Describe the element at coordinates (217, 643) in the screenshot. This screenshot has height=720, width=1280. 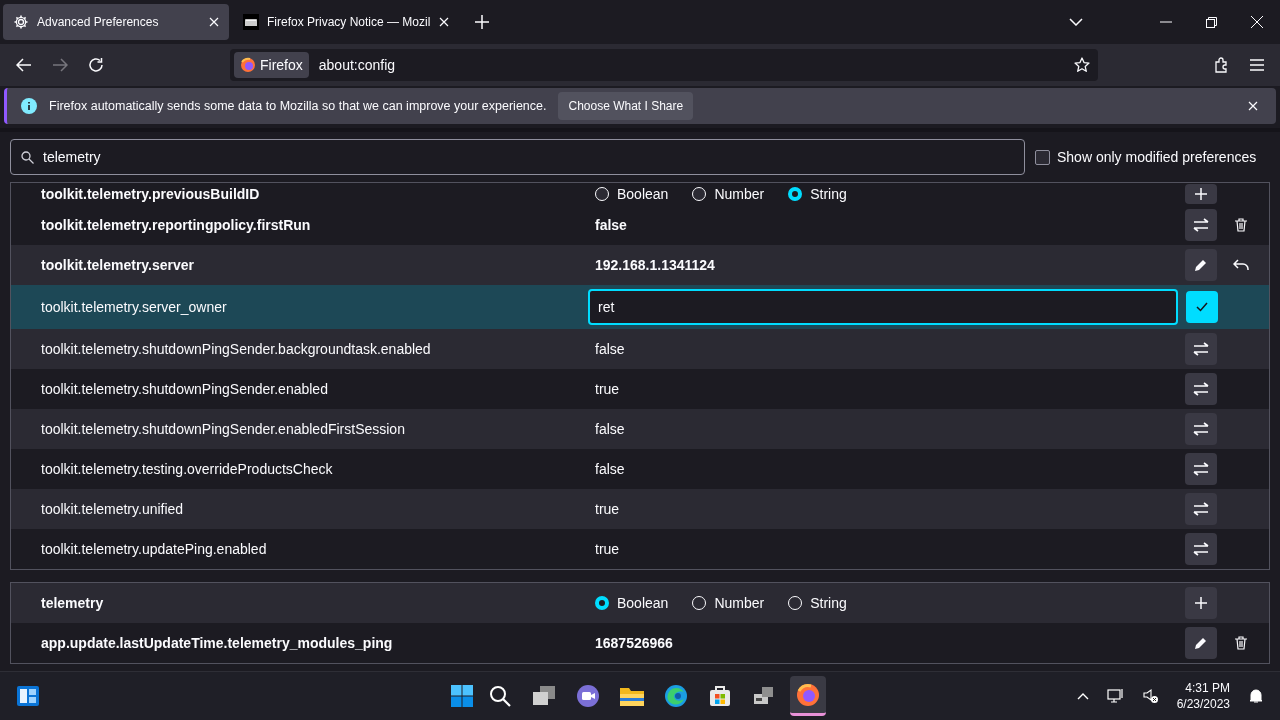
I see `preference-name: app.update.lastUpdateTime.telemetry_modules_ping` at that location.